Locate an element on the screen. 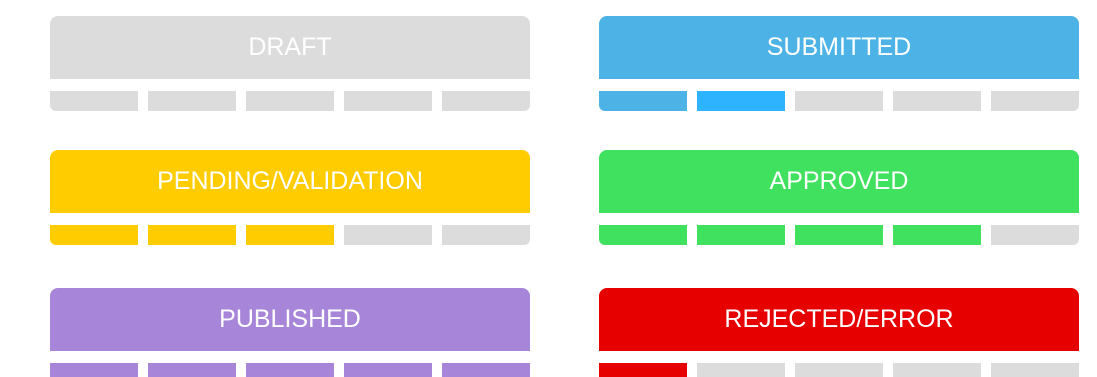  status-banner-draft: DRAFT is located at coordinates (290, 47).